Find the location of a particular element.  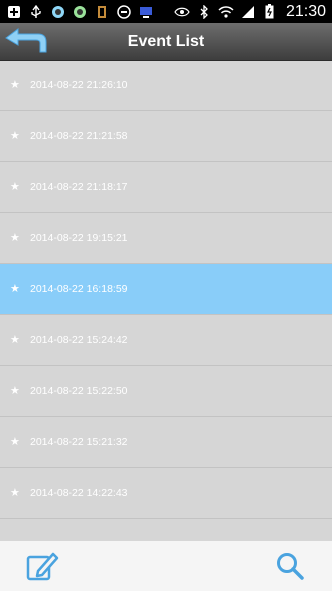

event-row: ★ 2014-08-22 21:26:10 is located at coordinates (166, 85).